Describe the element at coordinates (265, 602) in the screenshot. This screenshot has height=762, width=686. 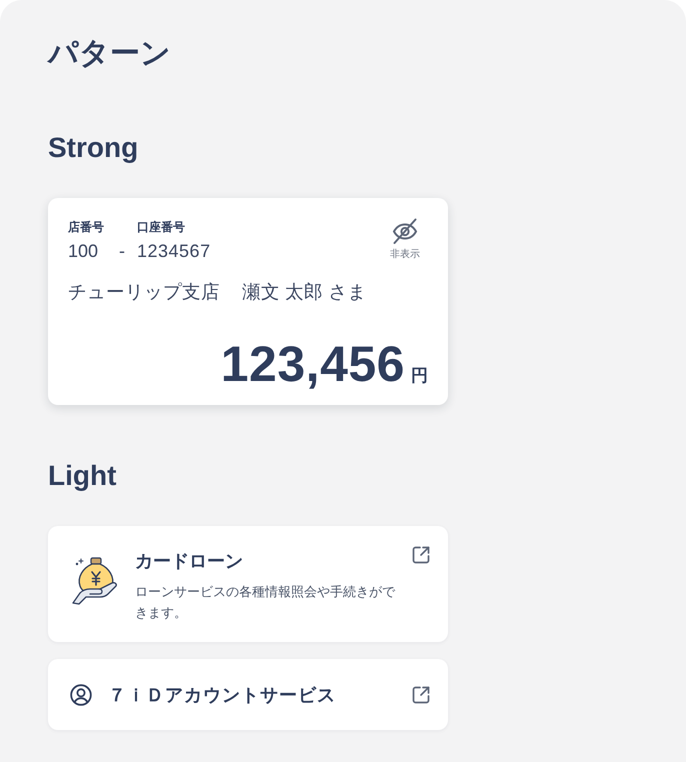
I see `service-description: ローンサービスの各種情報照会や手続きができます。` at that location.